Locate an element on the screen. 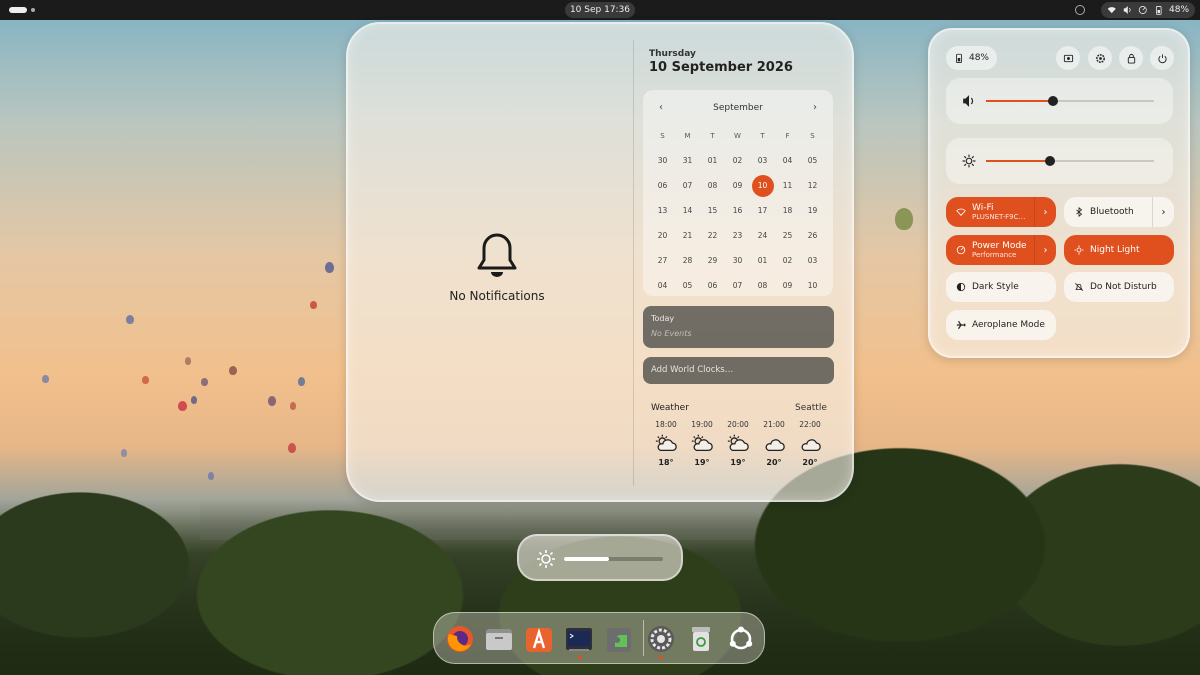  clock: 10 Sep 17:36 is located at coordinates (600, 10).